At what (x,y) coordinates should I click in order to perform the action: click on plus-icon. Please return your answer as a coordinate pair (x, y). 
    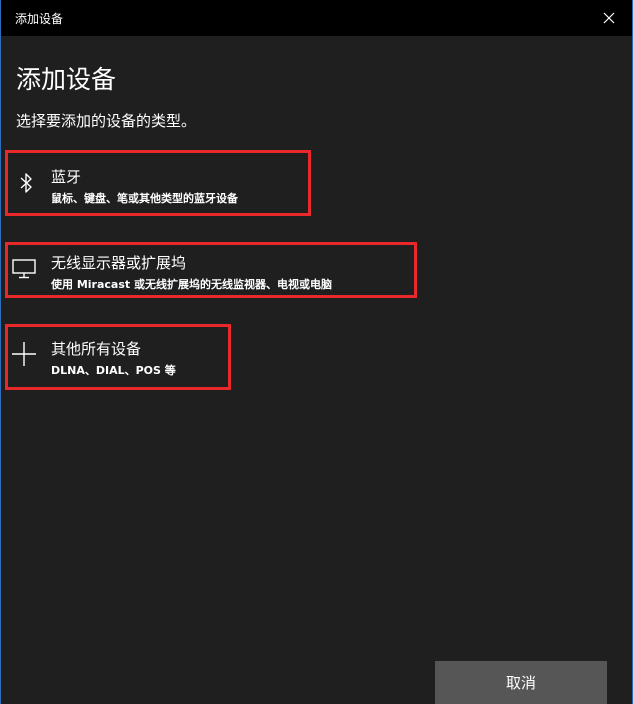
    Looking at the image, I should click on (24, 354).